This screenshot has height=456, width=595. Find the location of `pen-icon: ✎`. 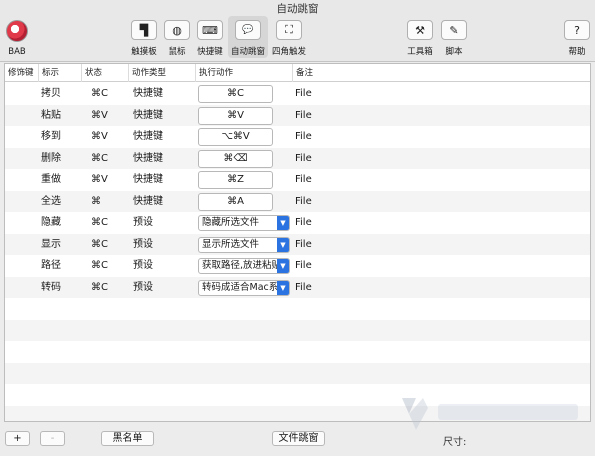

pen-icon: ✎ is located at coordinates (454, 30).